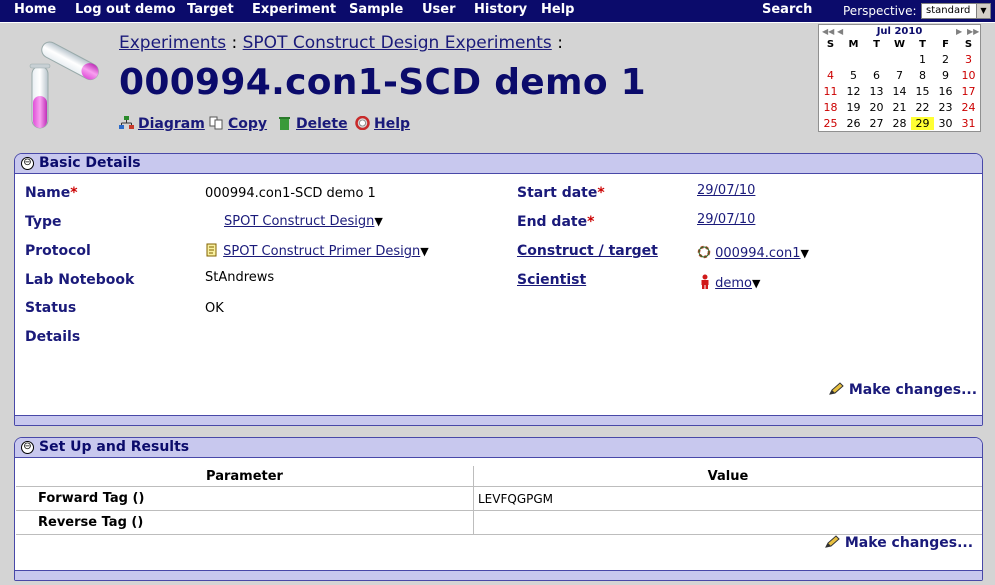  Describe the element at coordinates (983, 11) in the screenshot. I see `chevron-down-icon: ▼` at that location.